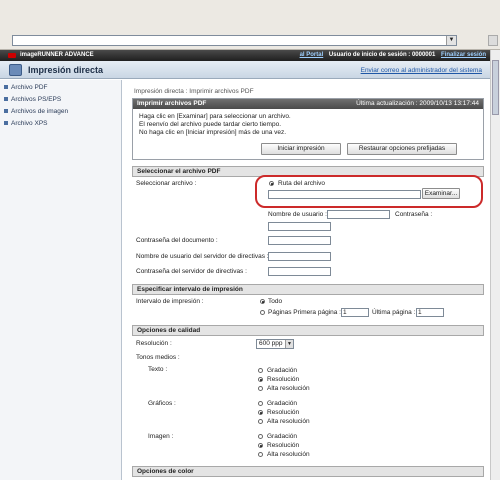 Image resolution: width=500 pixels, height=480 pixels. I want to click on image-high-res-radio, so click(260, 454).